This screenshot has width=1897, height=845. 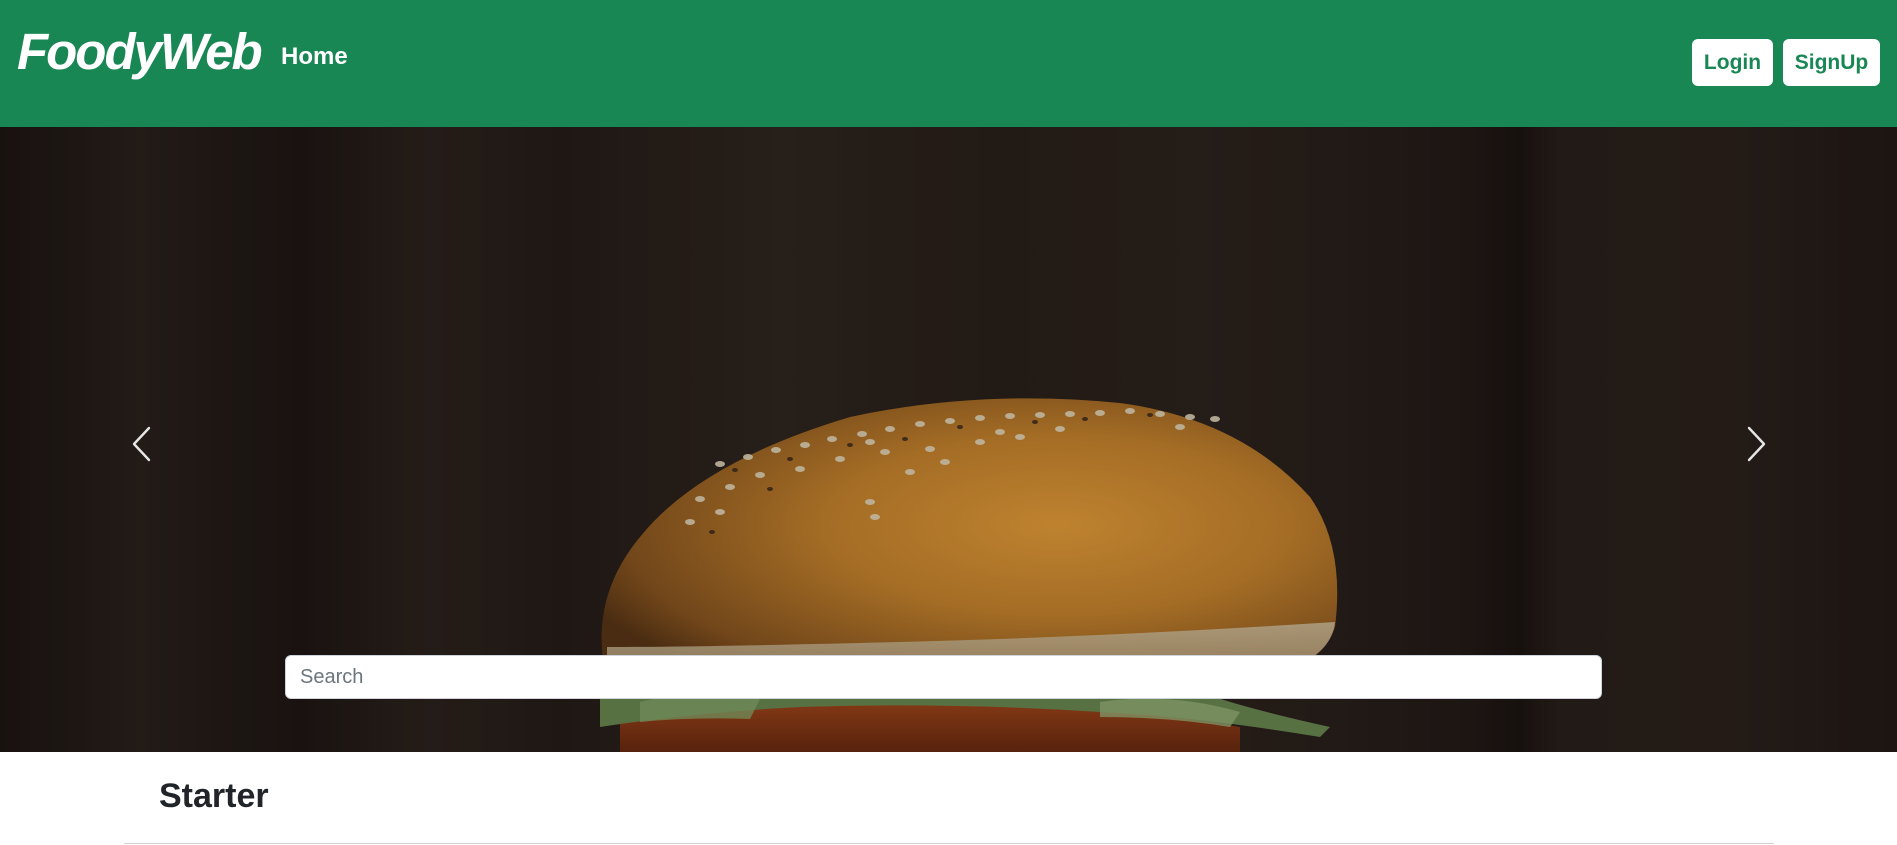 What do you see at coordinates (214, 796) in the screenshot?
I see `section-title-starter: Starter` at bounding box center [214, 796].